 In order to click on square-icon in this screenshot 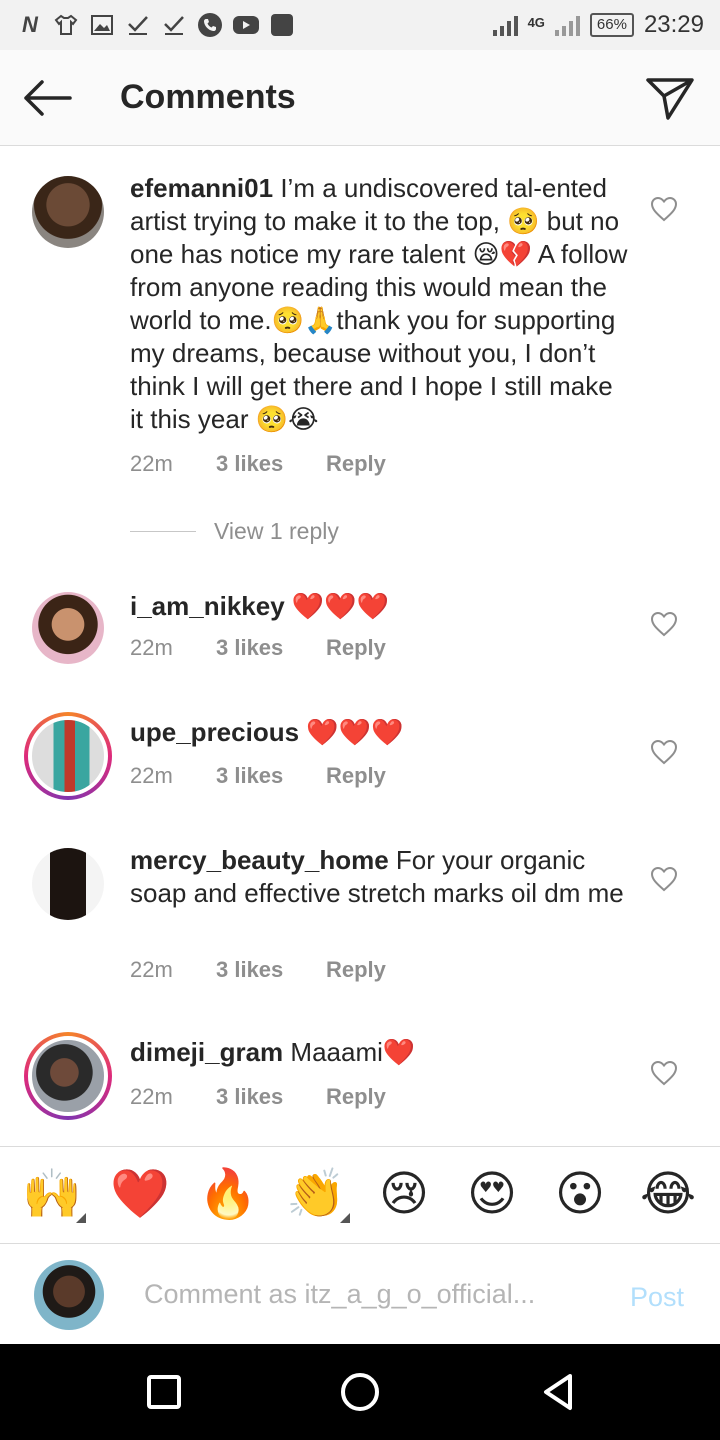, I will do `click(164, 1392)`.